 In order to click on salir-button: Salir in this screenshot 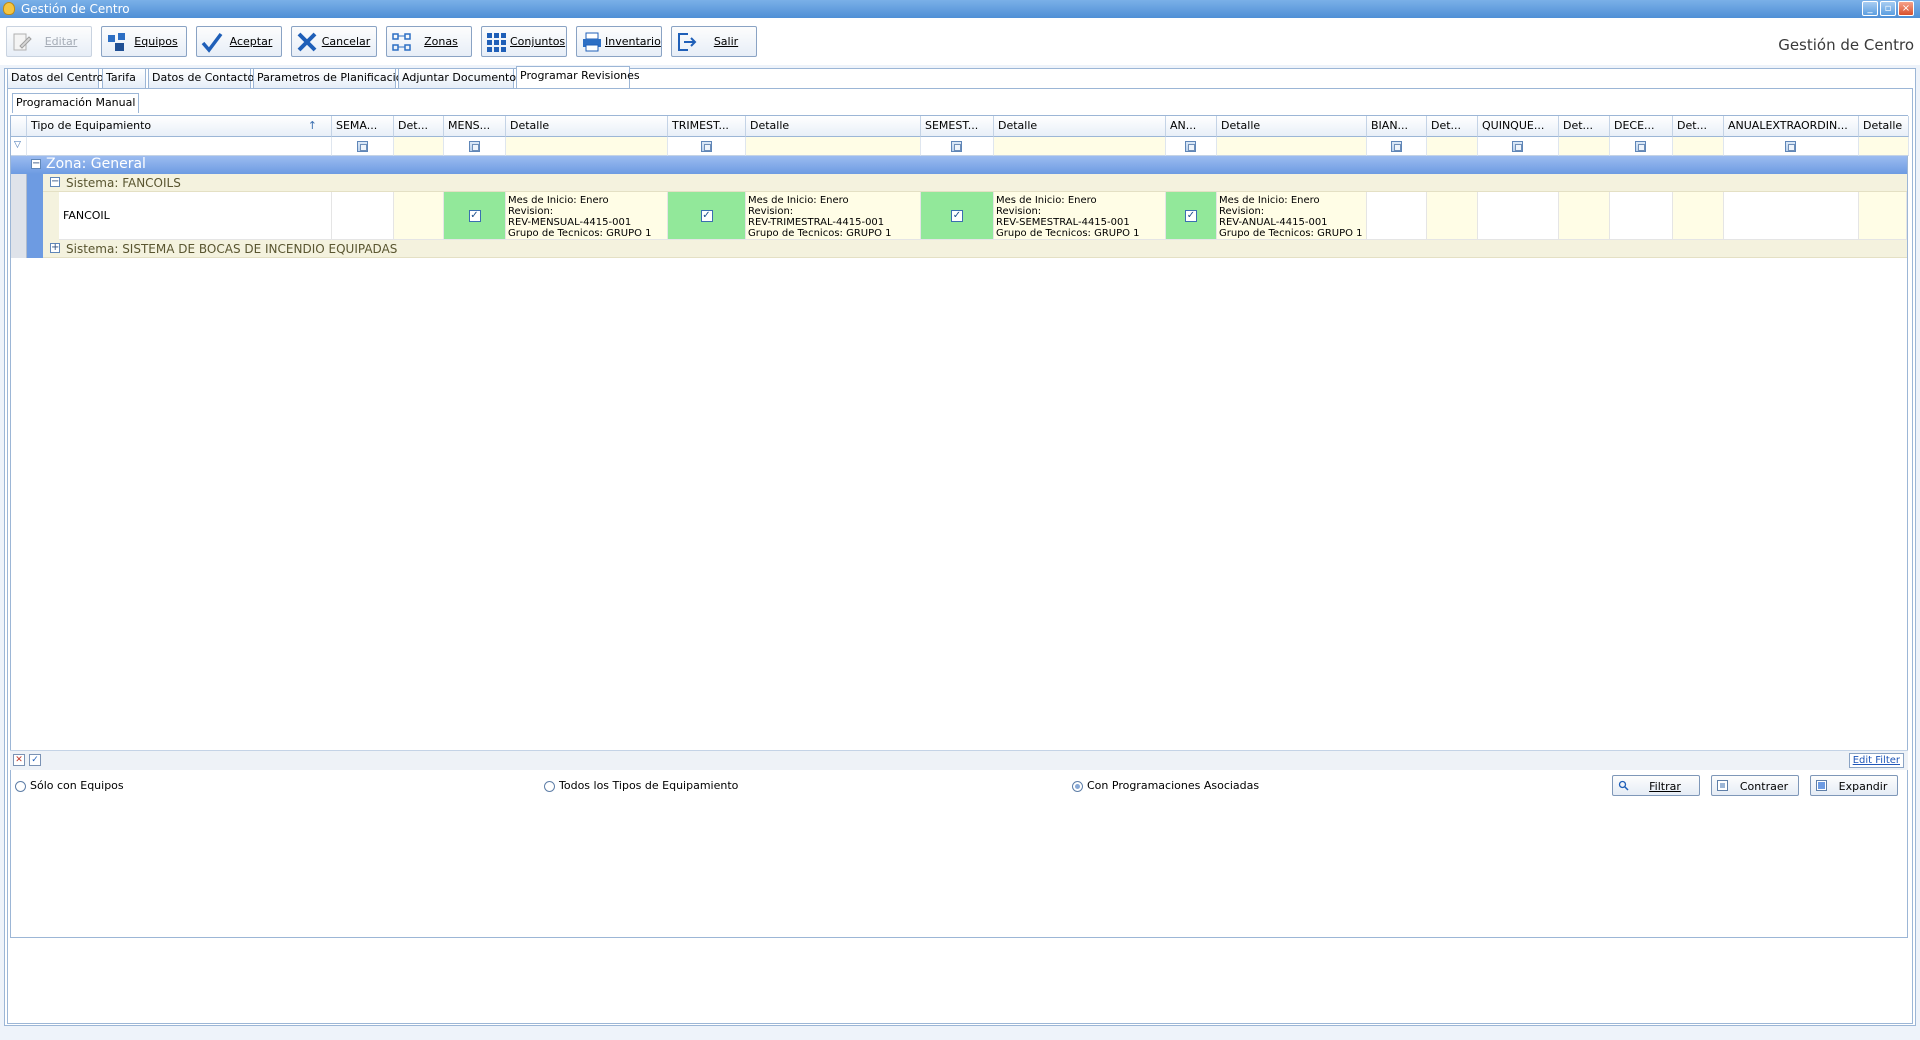, I will do `click(714, 41)`.